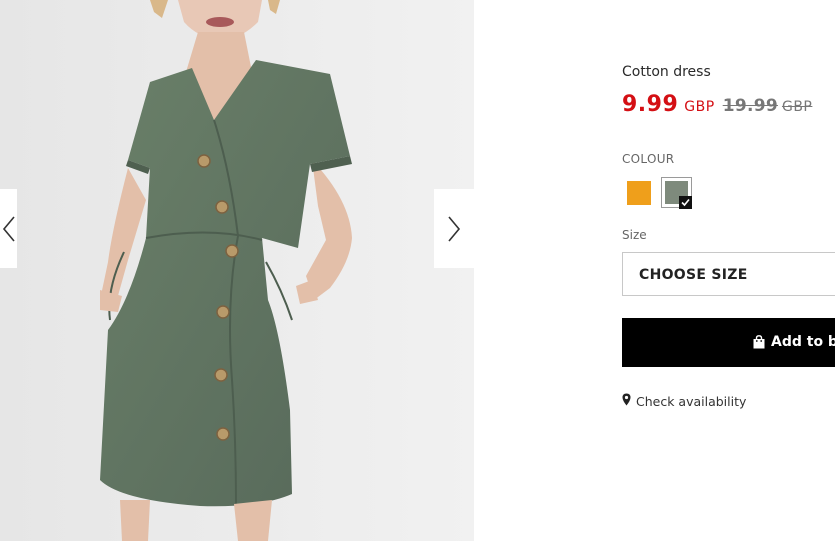 This screenshot has width=835, height=541. What do you see at coordinates (648, 159) in the screenshot?
I see `colour-label: COLOUR` at bounding box center [648, 159].